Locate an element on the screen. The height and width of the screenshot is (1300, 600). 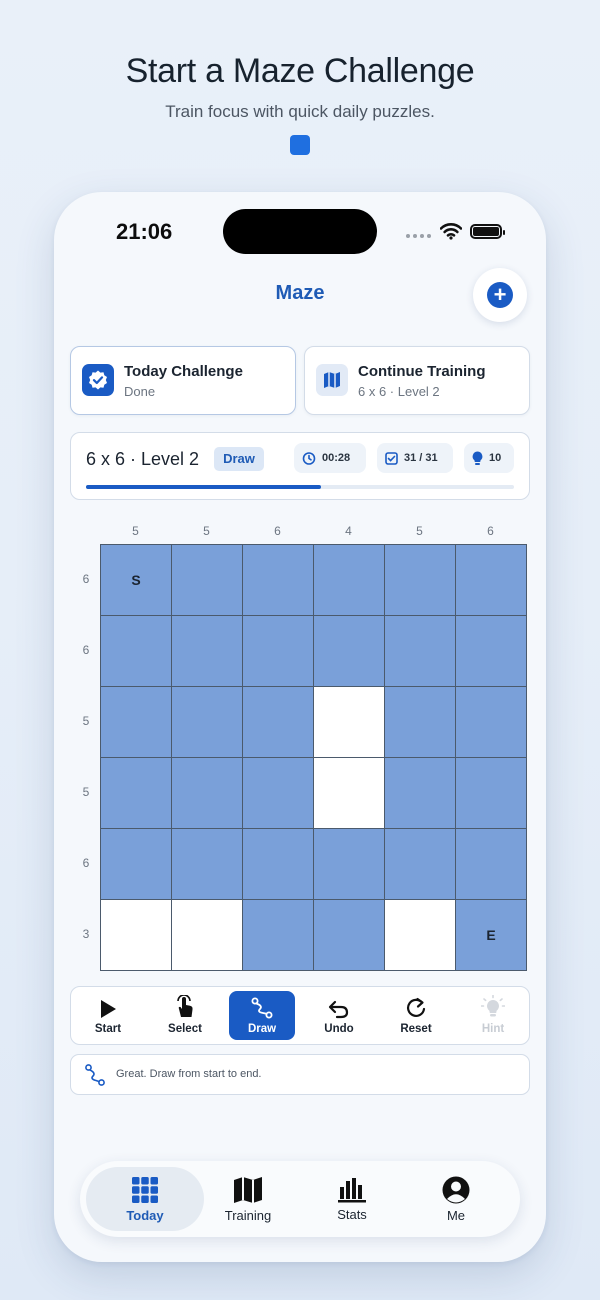
start-tool-button: Start is located at coordinates (108, 1015).